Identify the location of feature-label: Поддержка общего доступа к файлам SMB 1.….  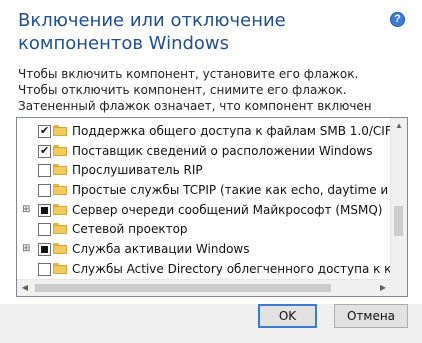
(236, 131).